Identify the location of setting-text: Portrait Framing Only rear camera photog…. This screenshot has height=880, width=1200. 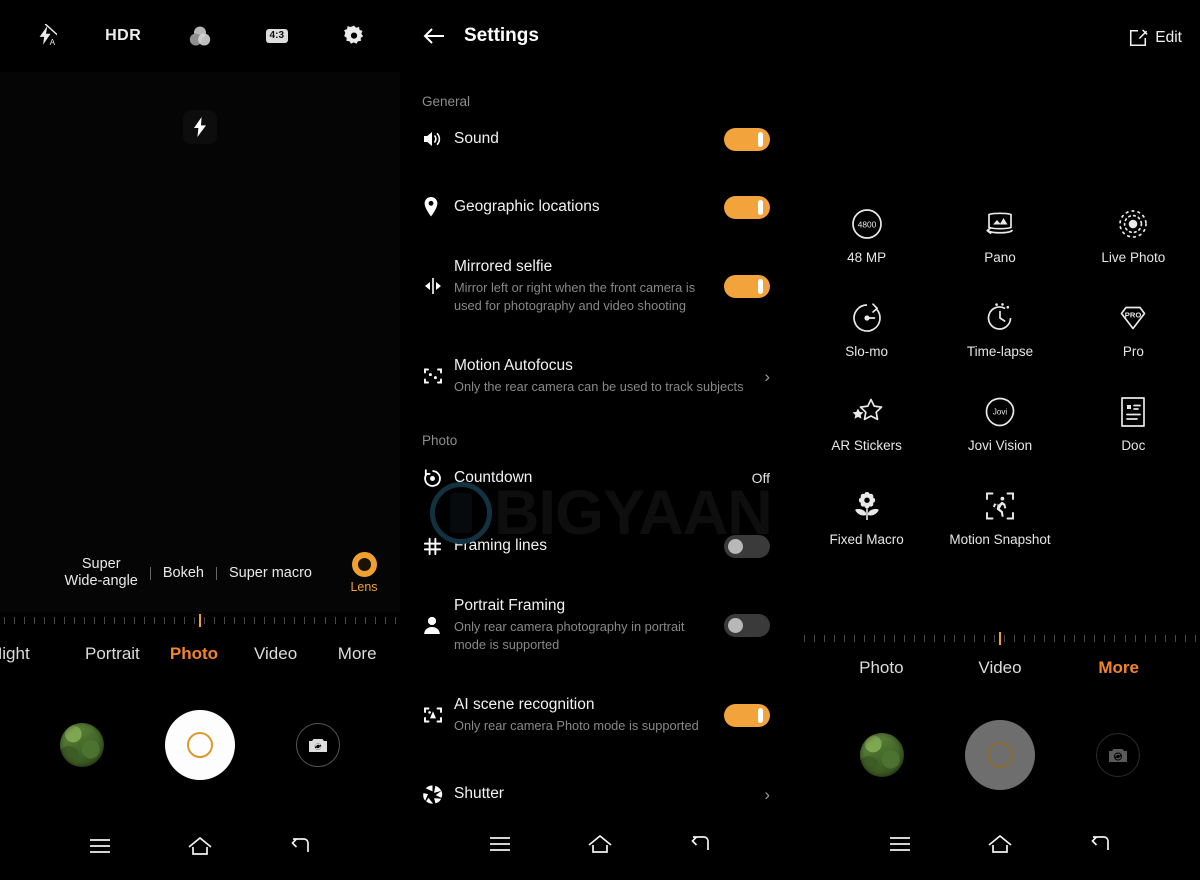
(589, 625).